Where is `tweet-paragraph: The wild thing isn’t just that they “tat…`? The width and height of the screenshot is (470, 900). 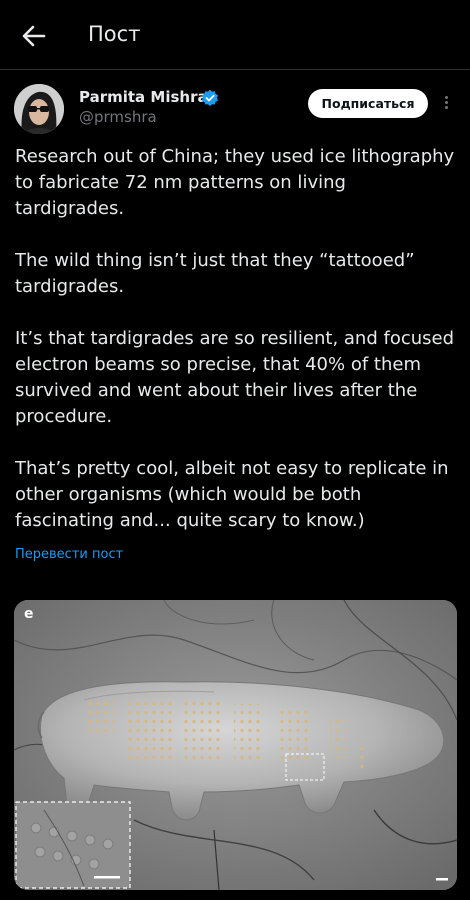 tweet-paragraph: The wild thing isn’t just that they “tat… is located at coordinates (215, 273).